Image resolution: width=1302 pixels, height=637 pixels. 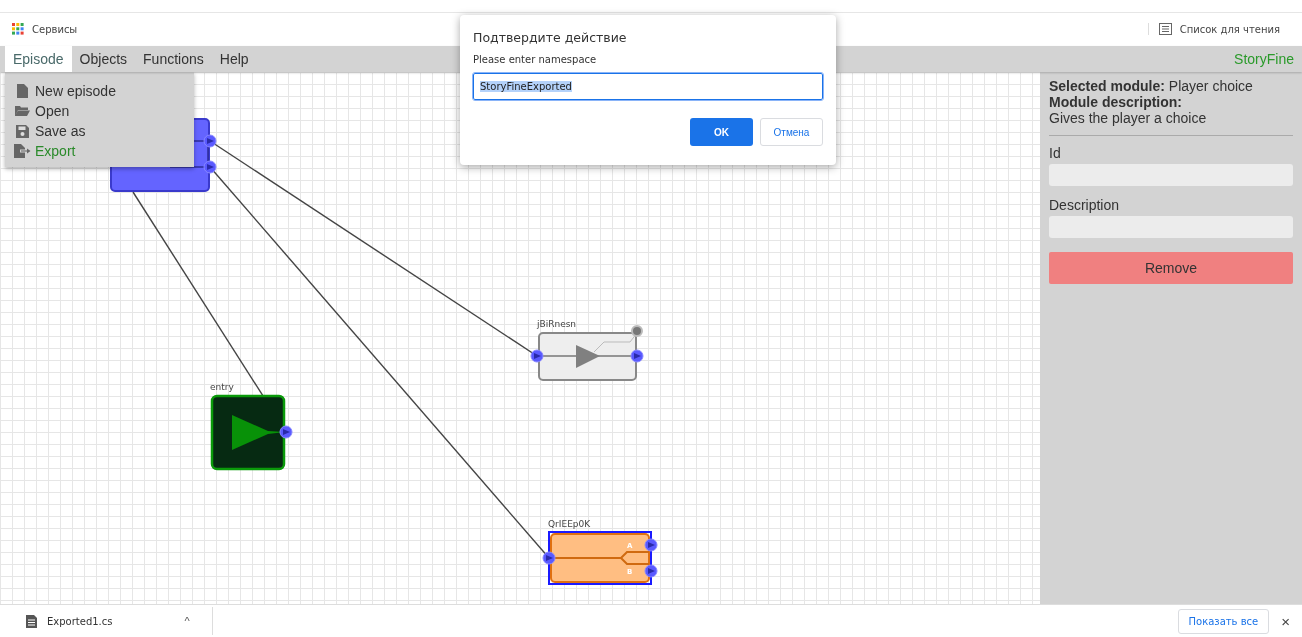 What do you see at coordinates (1151, 86) in the screenshot?
I see `selected-module-text: Selected module: Player choice` at bounding box center [1151, 86].